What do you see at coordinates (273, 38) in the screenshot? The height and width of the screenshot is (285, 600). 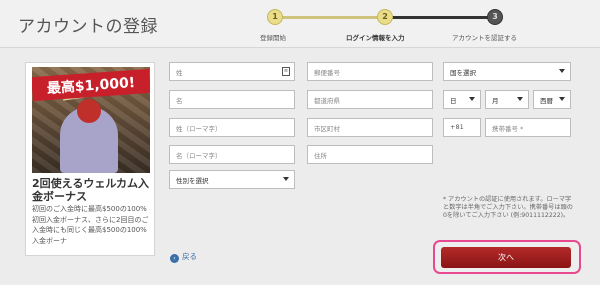 I see `step-1-label: 登録開始` at bounding box center [273, 38].